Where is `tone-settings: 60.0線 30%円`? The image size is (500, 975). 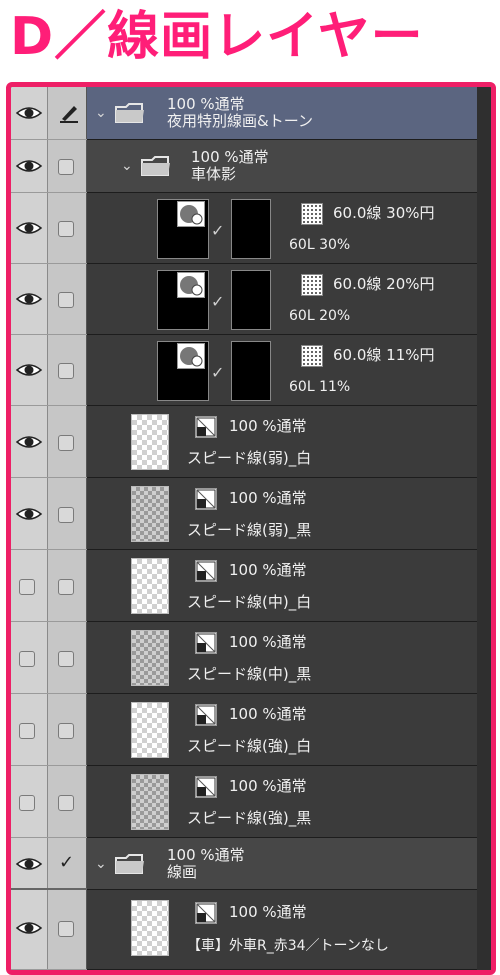 tone-settings: 60.0線 30%円 is located at coordinates (384, 213).